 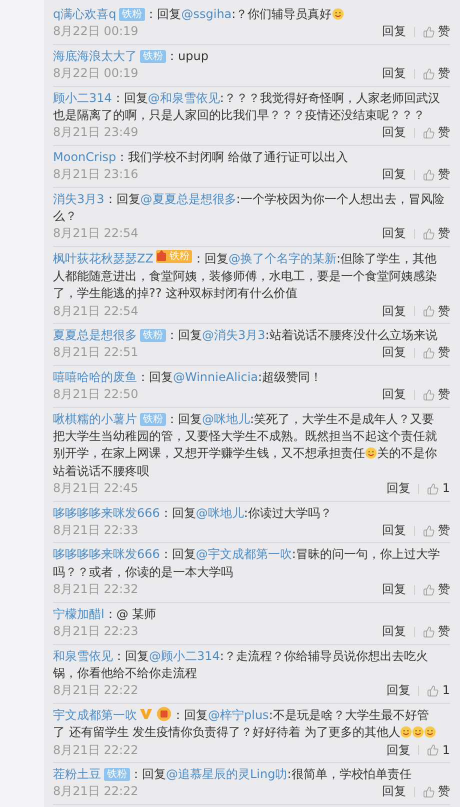 What do you see at coordinates (95, 353) in the screenshot?
I see `comment-time: 8月21日 22:51` at bounding box center [95, 353].